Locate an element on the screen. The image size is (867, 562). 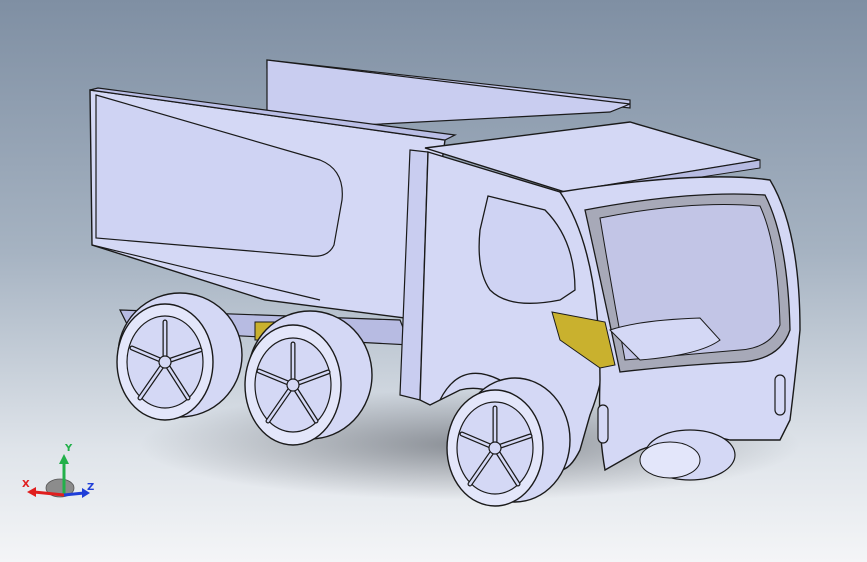
x-axis-label: X is located at coordinates (26, 484).